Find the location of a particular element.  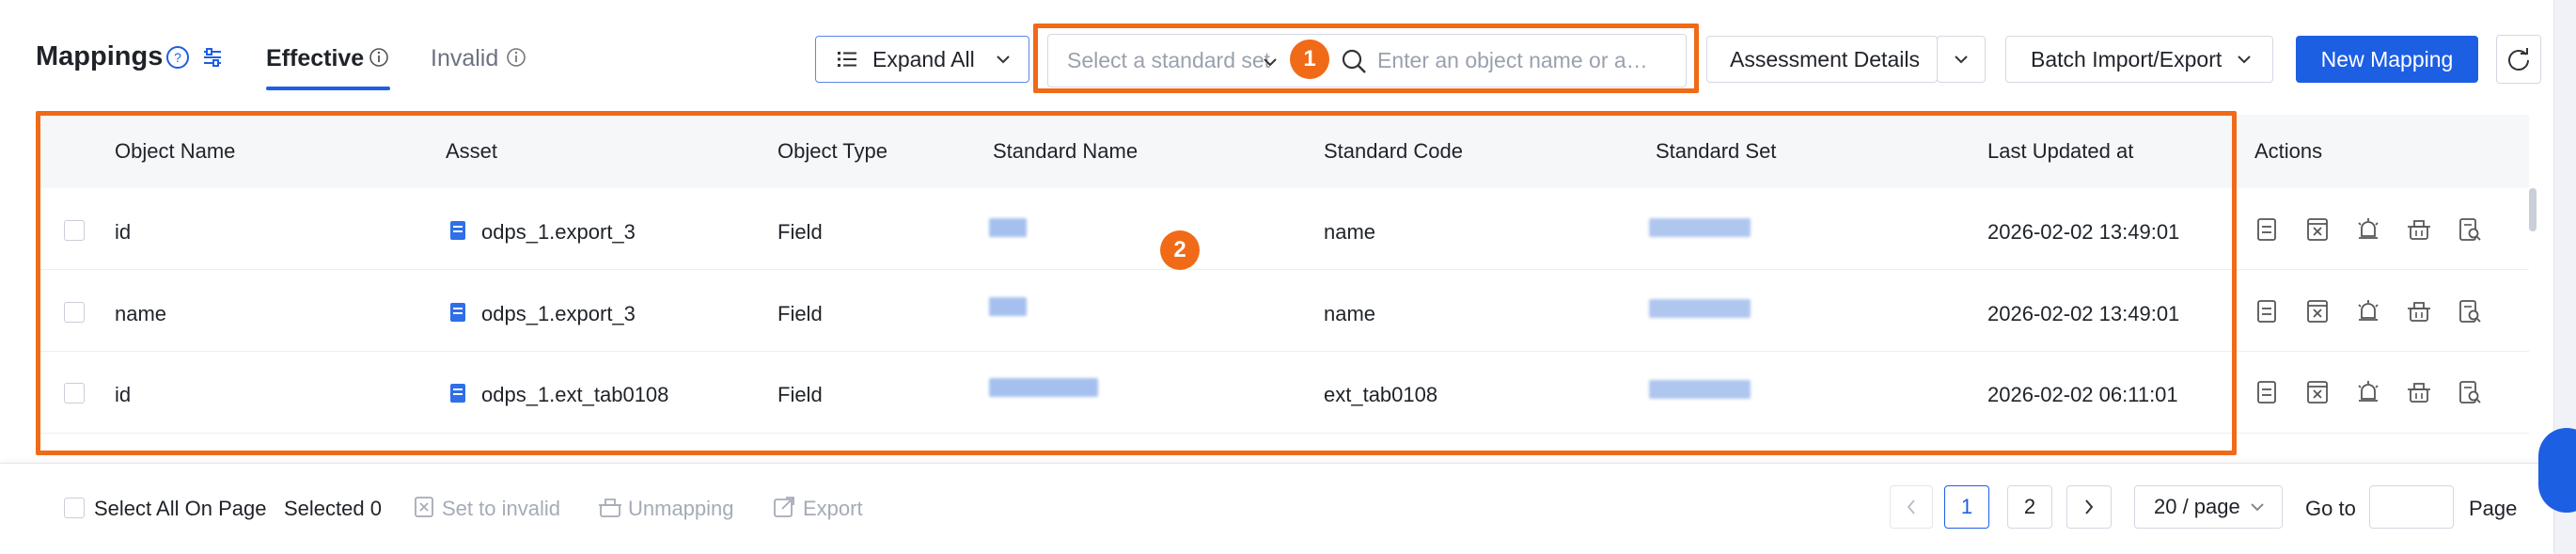

selected-count: Selected 0 is located at coordinates (333, 508).